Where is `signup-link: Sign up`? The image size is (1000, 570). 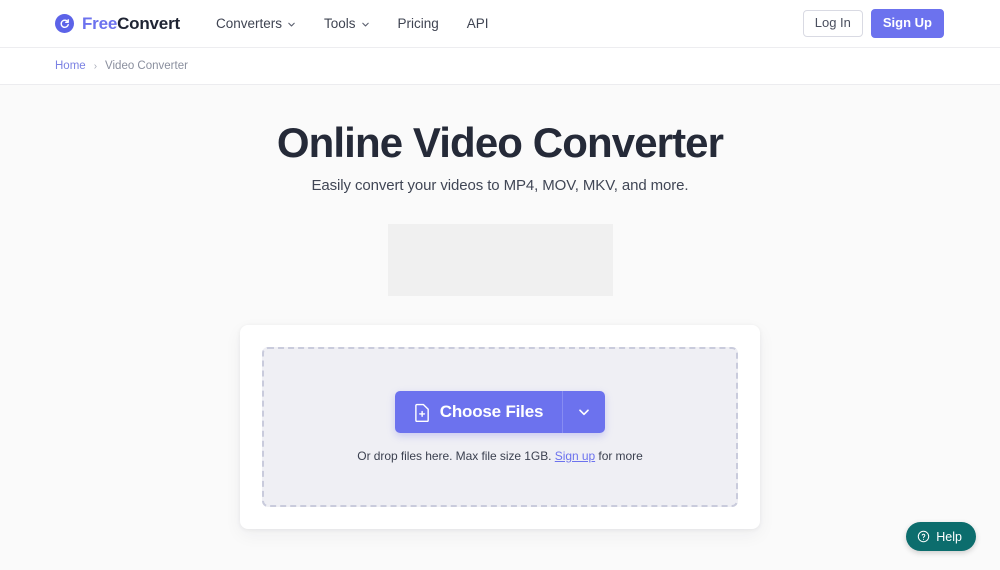 signup-link: Sign up is located at coordinates (575, 456).